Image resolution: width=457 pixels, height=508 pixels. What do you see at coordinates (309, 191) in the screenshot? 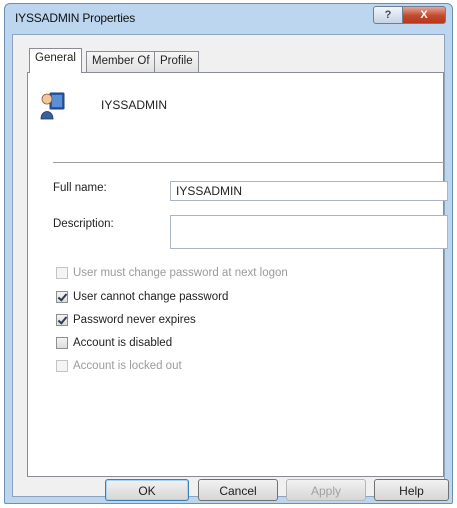
I see `full-name-field` at bounding box center [309, 191].